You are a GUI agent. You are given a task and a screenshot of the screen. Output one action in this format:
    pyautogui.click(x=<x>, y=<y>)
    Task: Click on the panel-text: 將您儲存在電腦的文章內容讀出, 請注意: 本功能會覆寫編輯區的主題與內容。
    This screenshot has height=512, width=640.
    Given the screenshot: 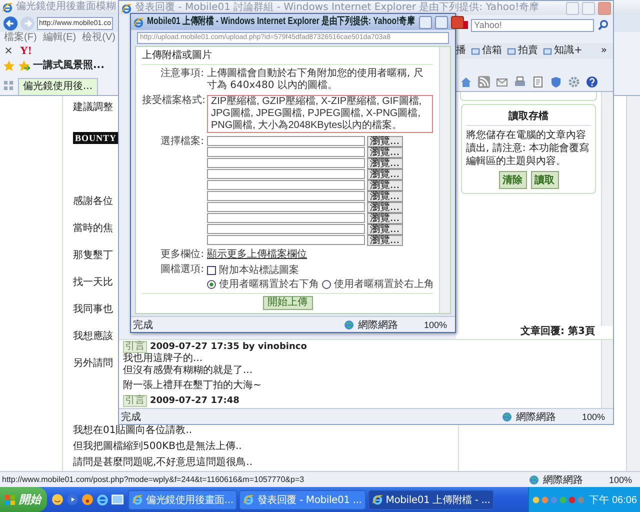 What is the action you would take?
    pyautogui.click(x=528, y=148)
    